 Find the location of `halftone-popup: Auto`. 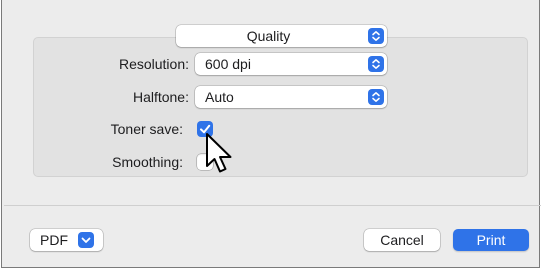

halftone-popup: Auto is located at coordinates (291, 97).